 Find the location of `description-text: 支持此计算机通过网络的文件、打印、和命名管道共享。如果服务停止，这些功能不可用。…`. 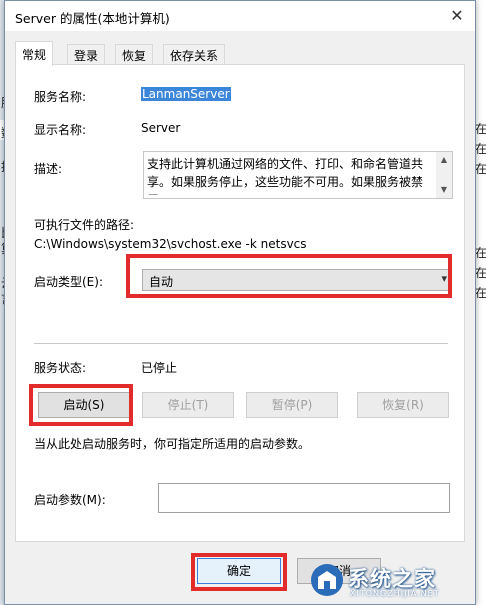

description-text: 支持此计算机通过网络的文件、打印、和命名管道共享。如果服务停止，这些功能不可用。… is located at coordinates (285, 176).